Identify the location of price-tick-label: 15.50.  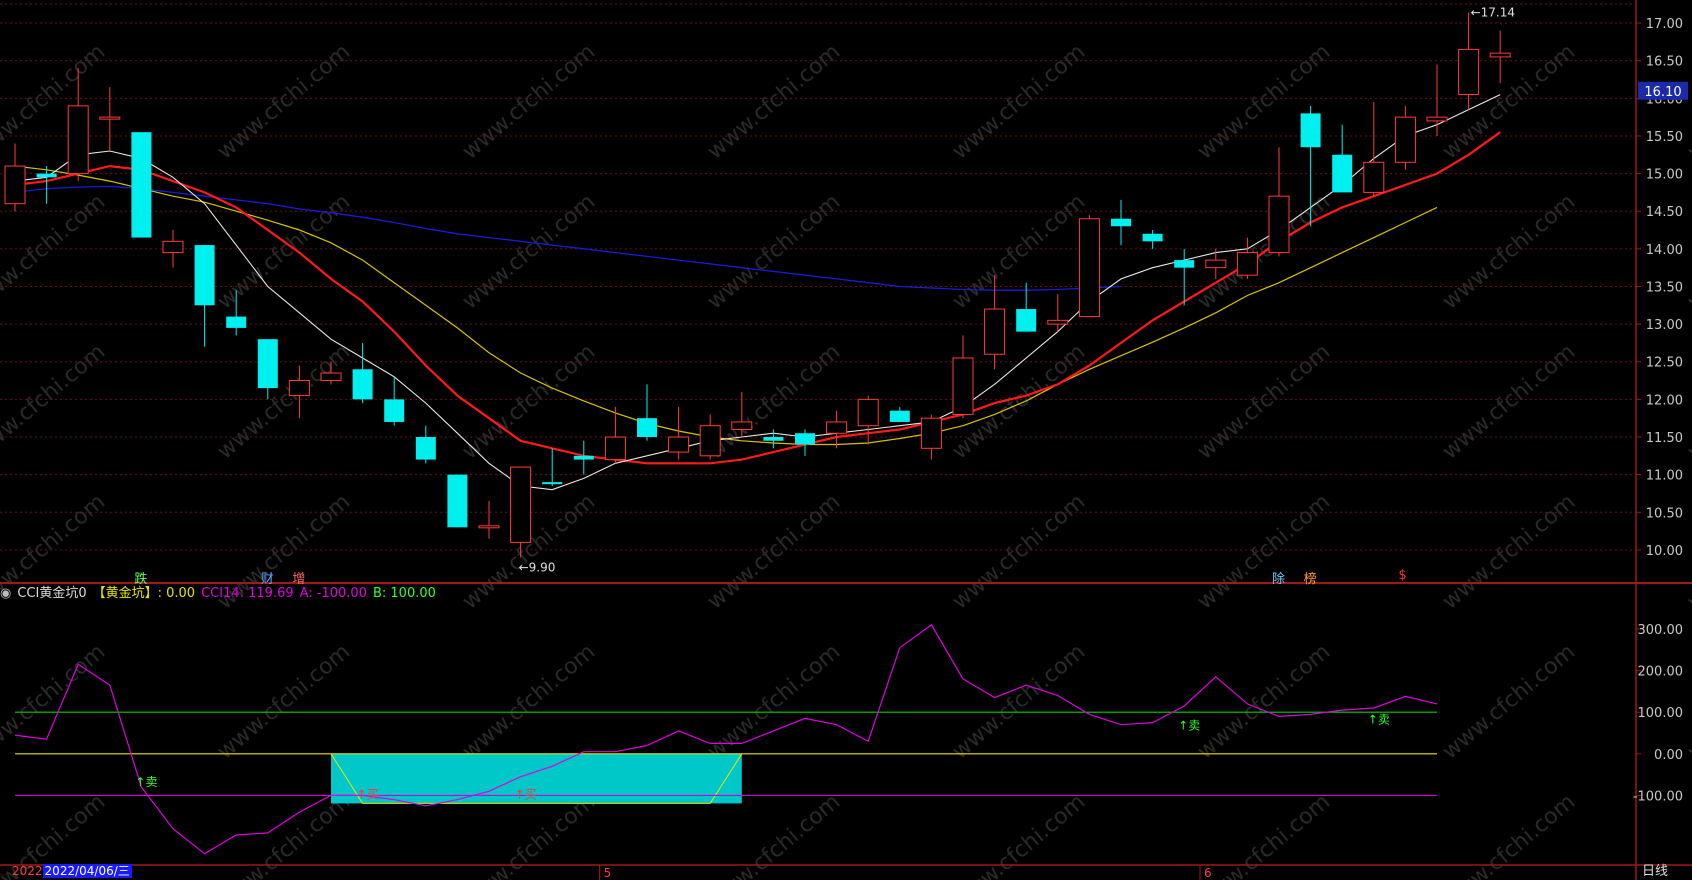
(1664, 137).